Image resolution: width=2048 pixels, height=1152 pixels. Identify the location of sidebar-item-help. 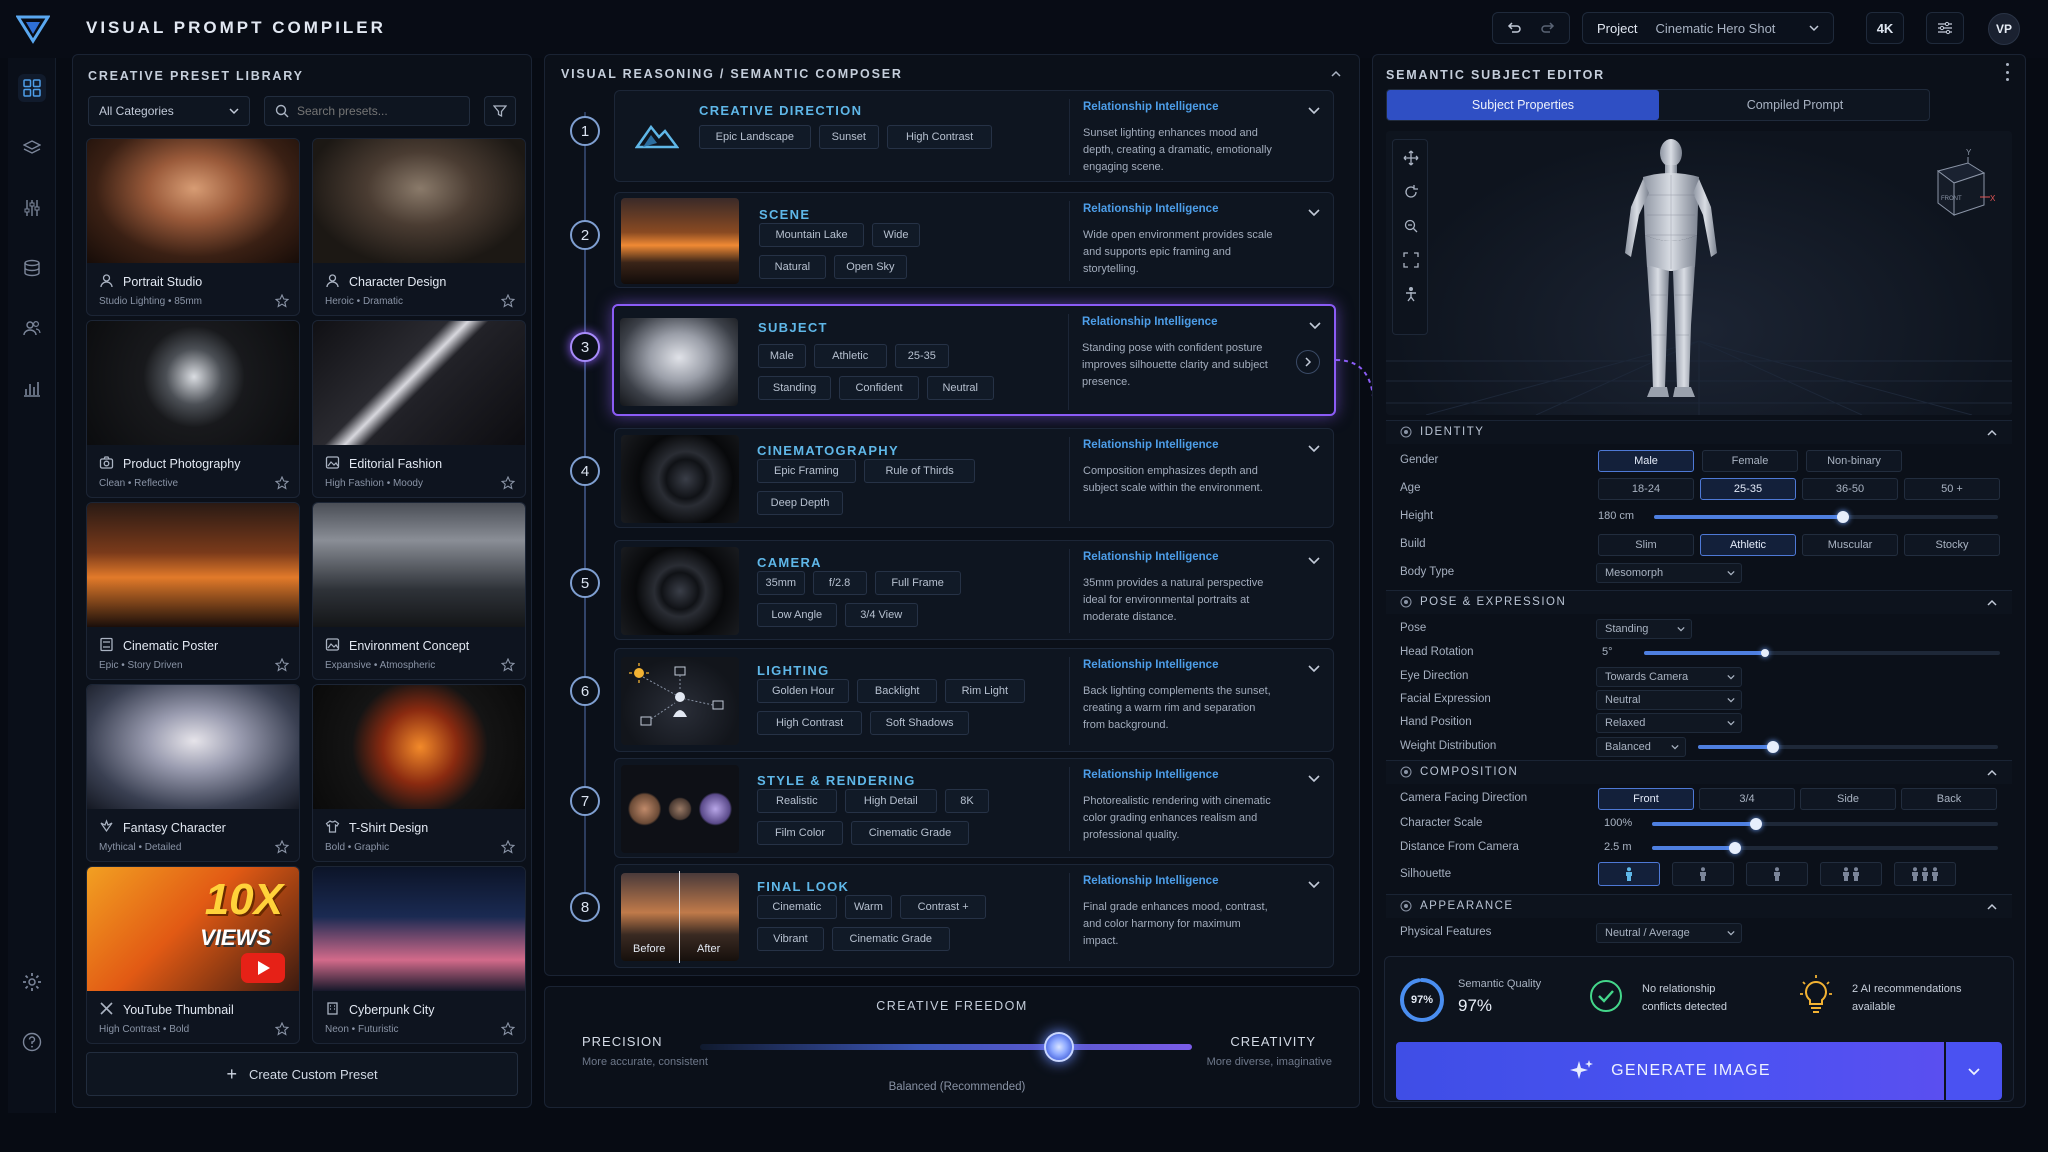
(32, 1042).